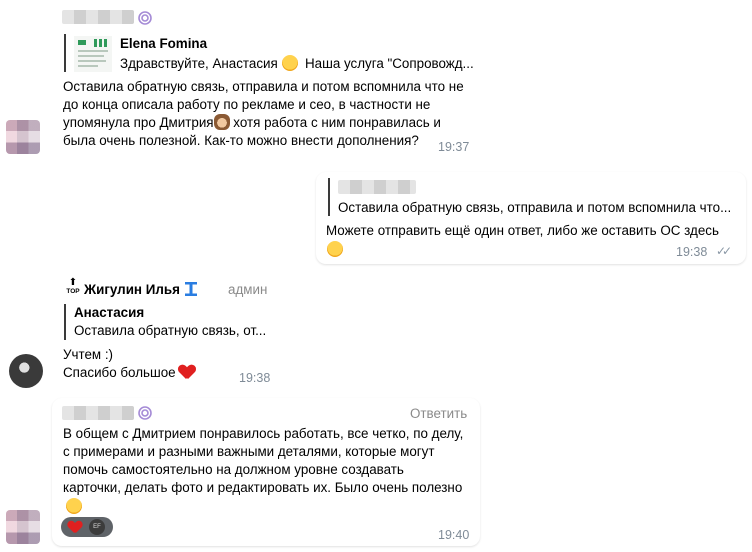 This screenshot has height=552, width=752. What do you see at coordinates (109, 312) in the screenshot?
I see `reply-author: Анастасия` at bounding box center [109, 312].